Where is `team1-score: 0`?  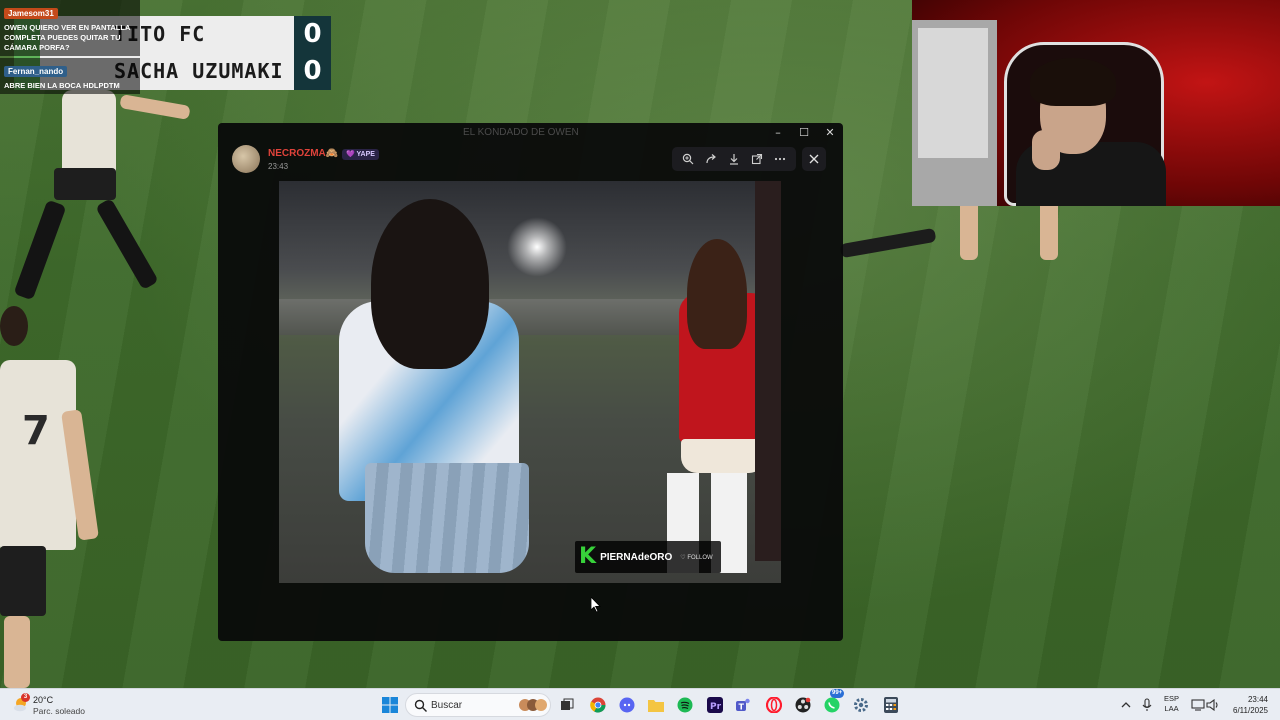
team1-score: 0 is located at coordinates (312, 34).